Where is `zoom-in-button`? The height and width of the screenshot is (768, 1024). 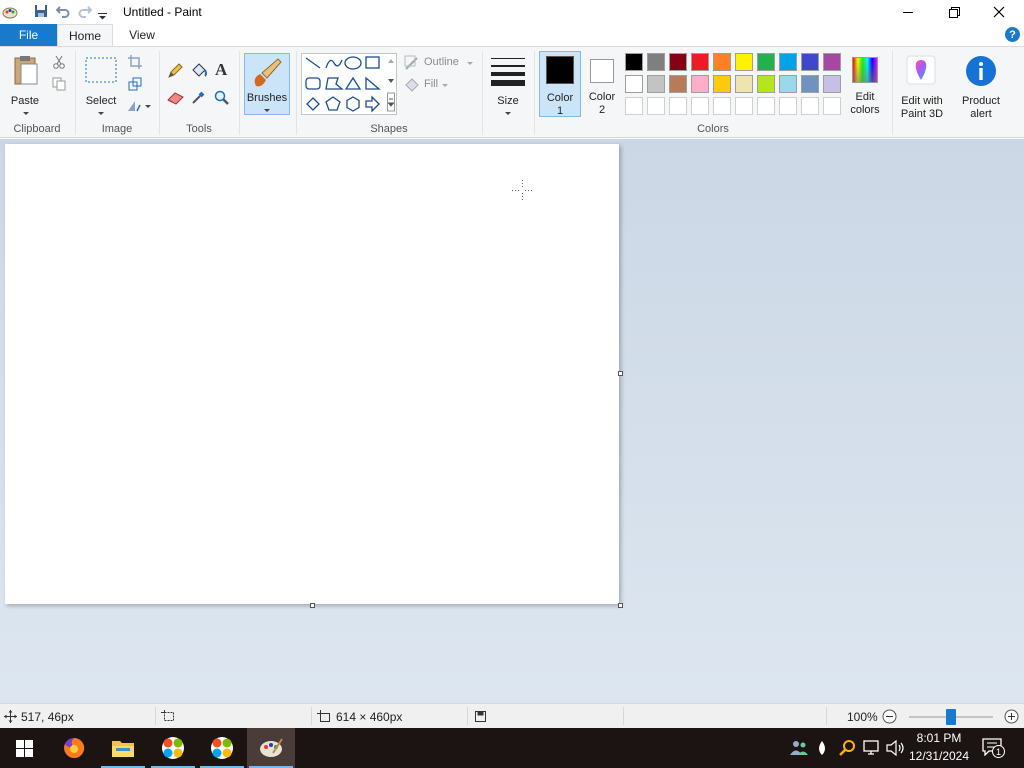
zoom-in-button is located at coordinates (1011, 716).